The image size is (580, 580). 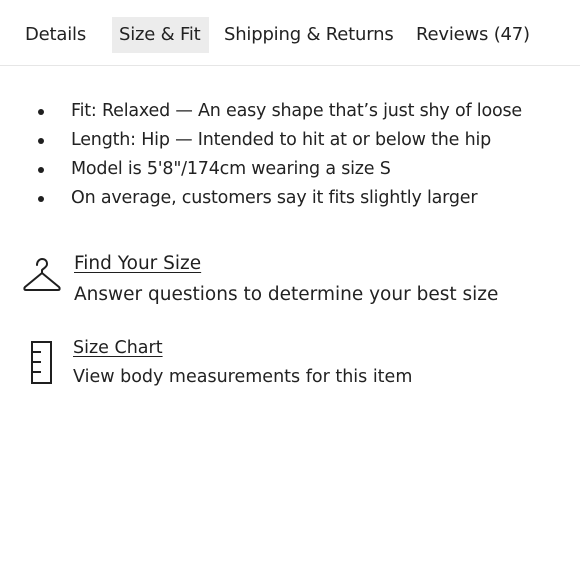 What do you see at coordinates (243, 377) in the screenshot?
I see `size-chart-description: View body measurements for this item` at bounding box center [243, 377].